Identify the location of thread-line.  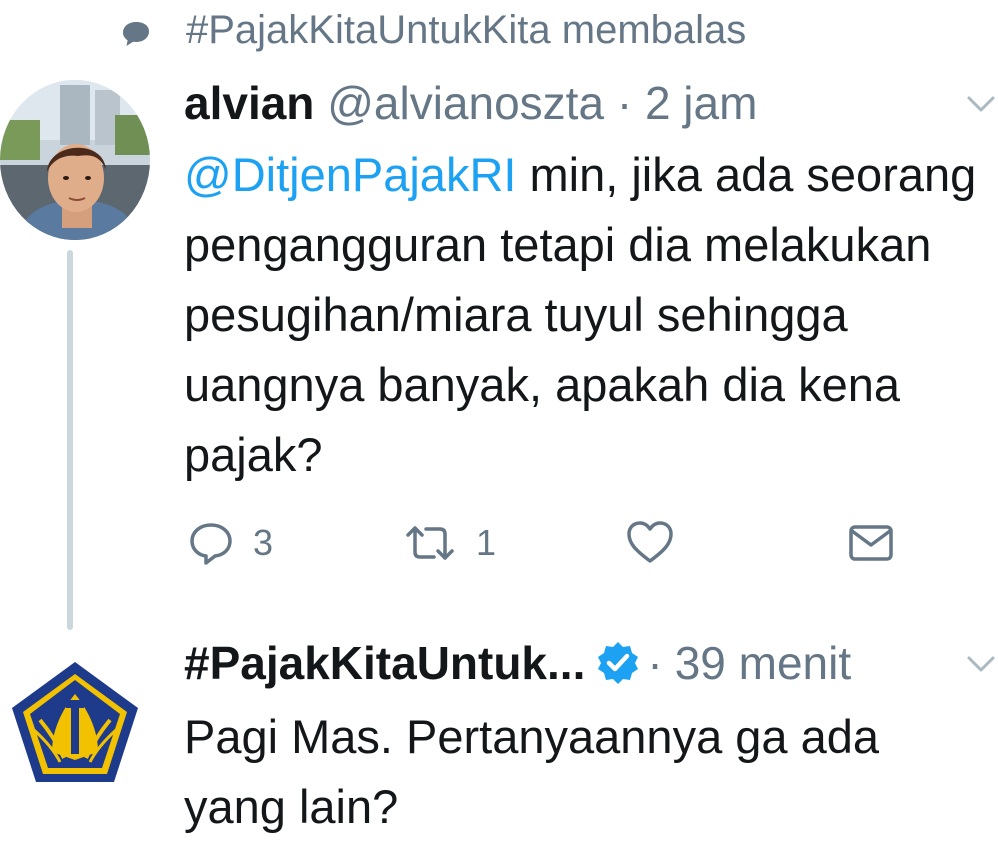
(70, 440).